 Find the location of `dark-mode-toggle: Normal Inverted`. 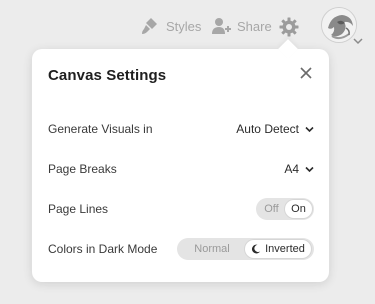

dark-mode-toggle: Normal Inverted is located at coordinates (245, 249).